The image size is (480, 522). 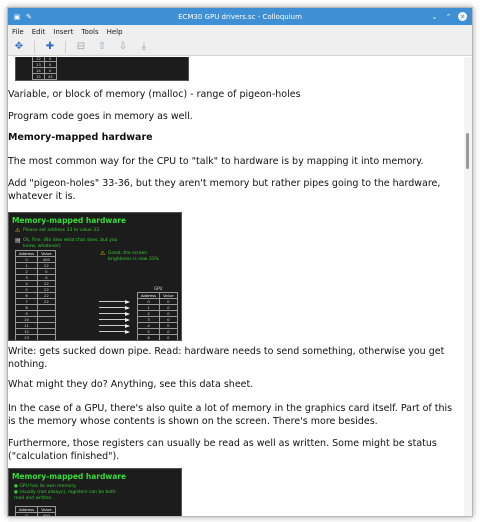 I want to click on maximize-icon: ⌃, so click(x=448, y=16).